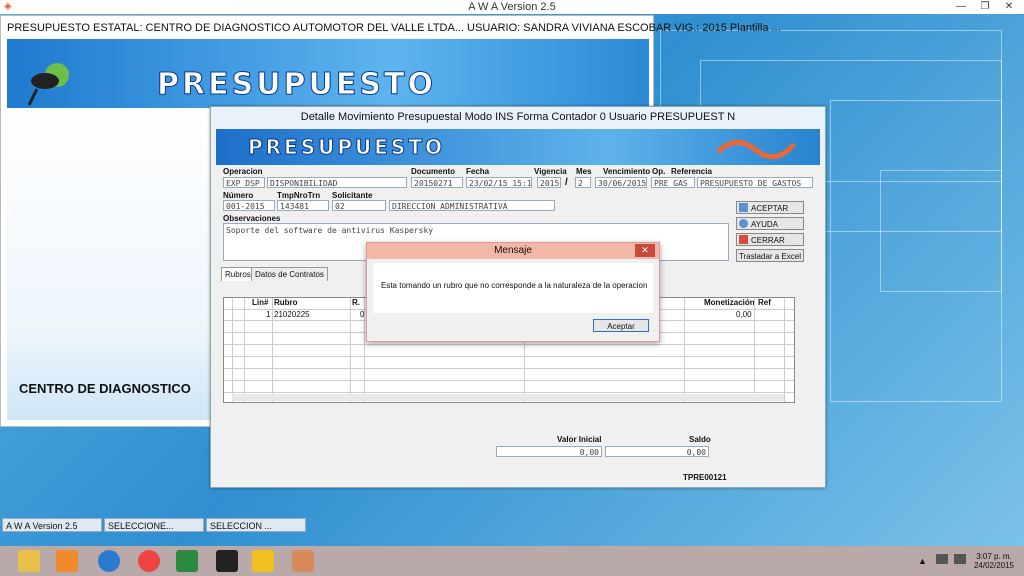  Describe the element at coordinates (627, 171) in the screenshot. I see `vencimiento-label: Vencimiento` at that location.